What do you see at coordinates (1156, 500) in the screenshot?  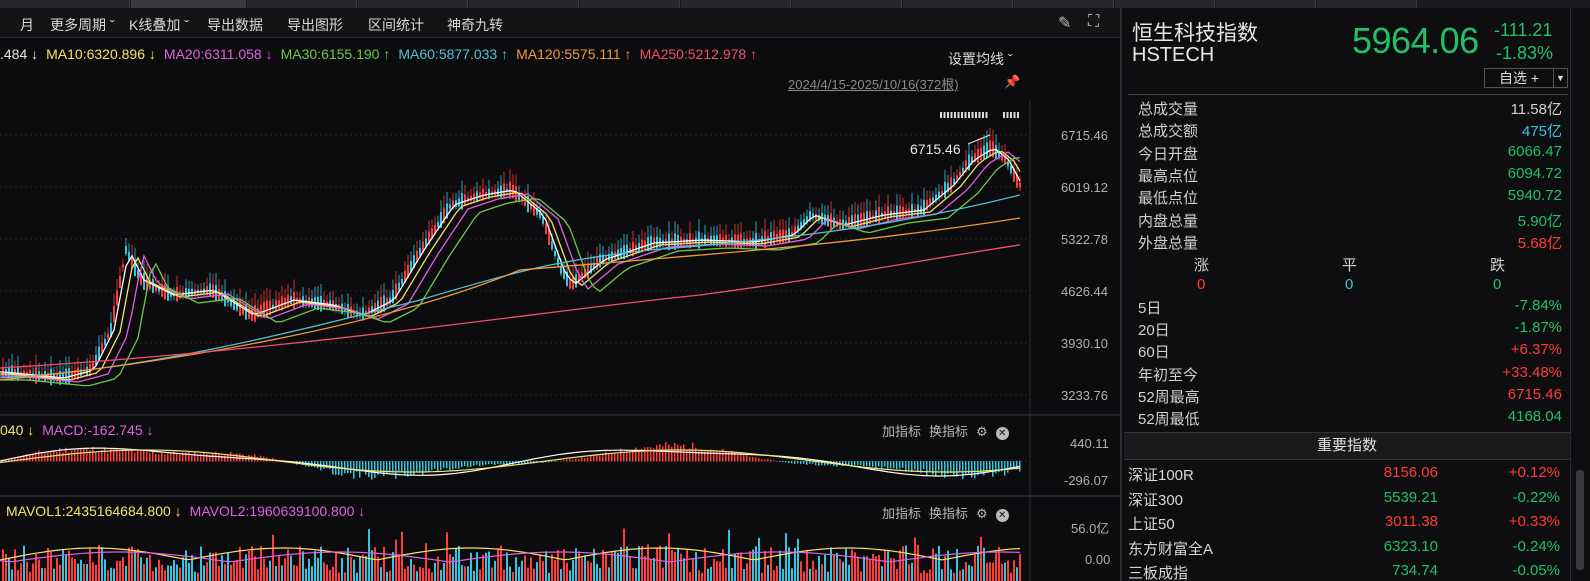 I see `index-row-name: 深证300` at bounding box center [1156, 500].